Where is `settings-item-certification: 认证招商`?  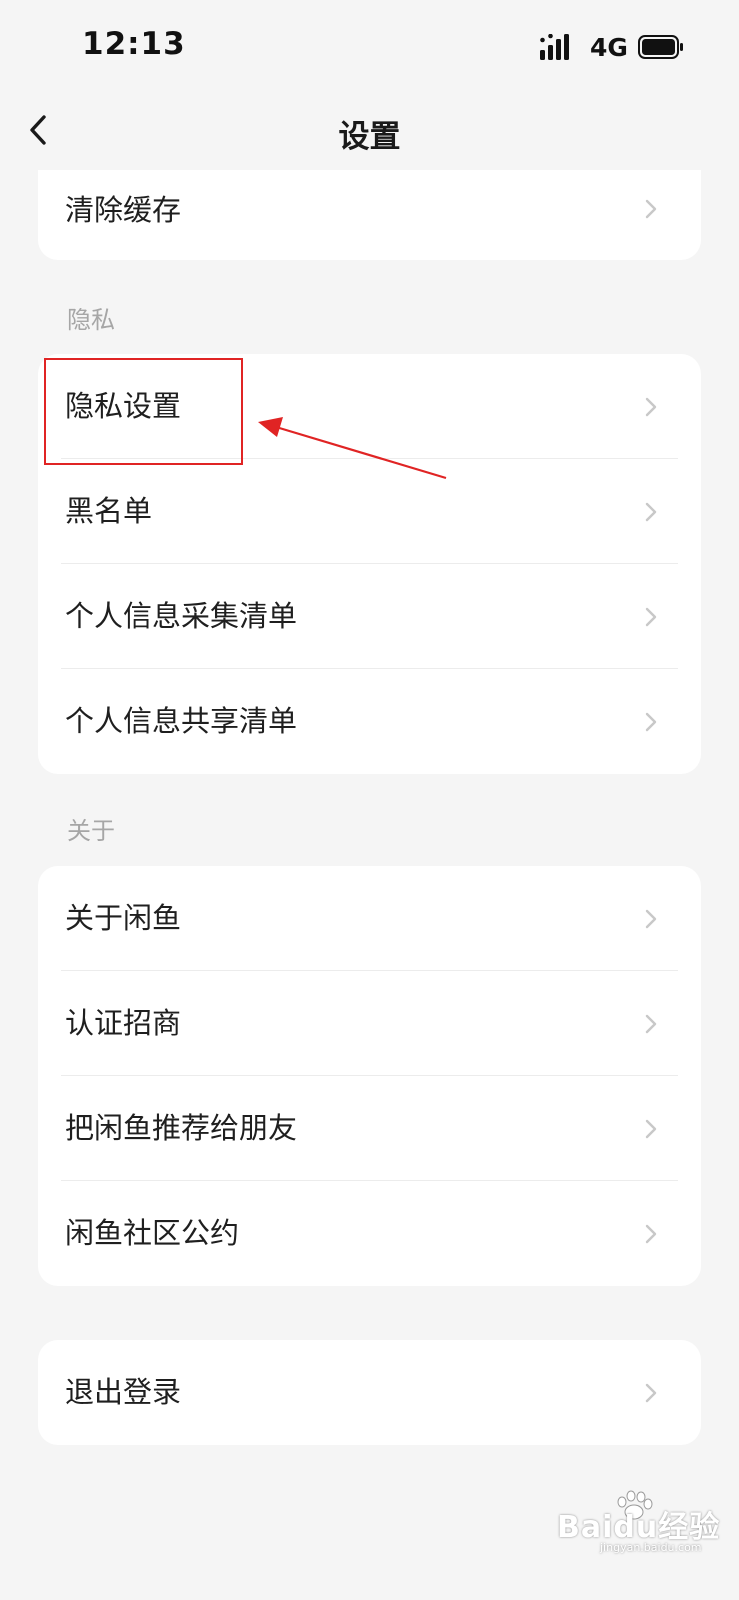 settings-item-certification: 认证招商 is located at coordinates (369, 1023).